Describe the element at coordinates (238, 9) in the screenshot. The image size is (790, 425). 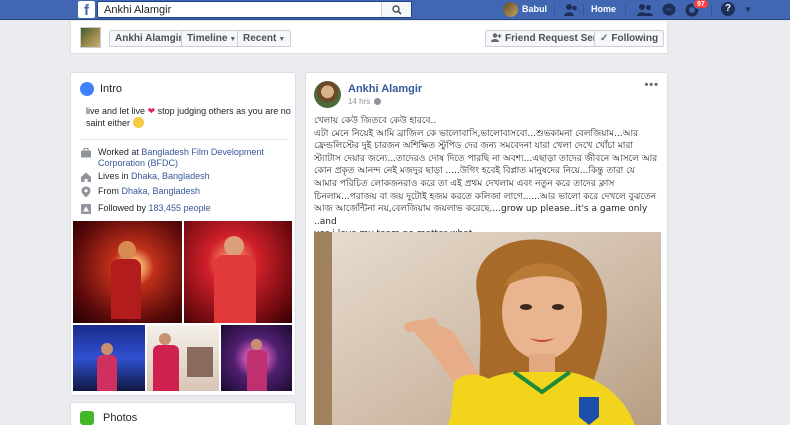
I see `search-input` at that location.